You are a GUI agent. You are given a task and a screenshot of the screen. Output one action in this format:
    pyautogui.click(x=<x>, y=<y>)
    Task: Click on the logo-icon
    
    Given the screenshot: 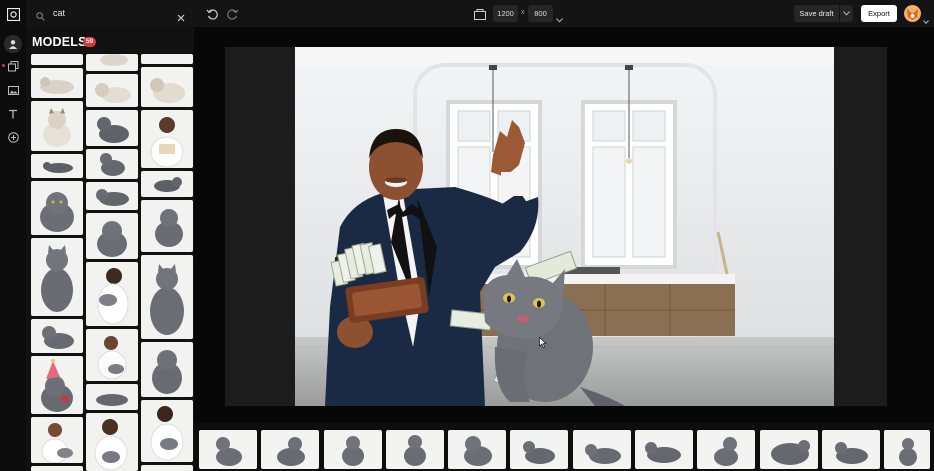 What is the action you would take?
    pyautogui.click(x=13, y=14)
    